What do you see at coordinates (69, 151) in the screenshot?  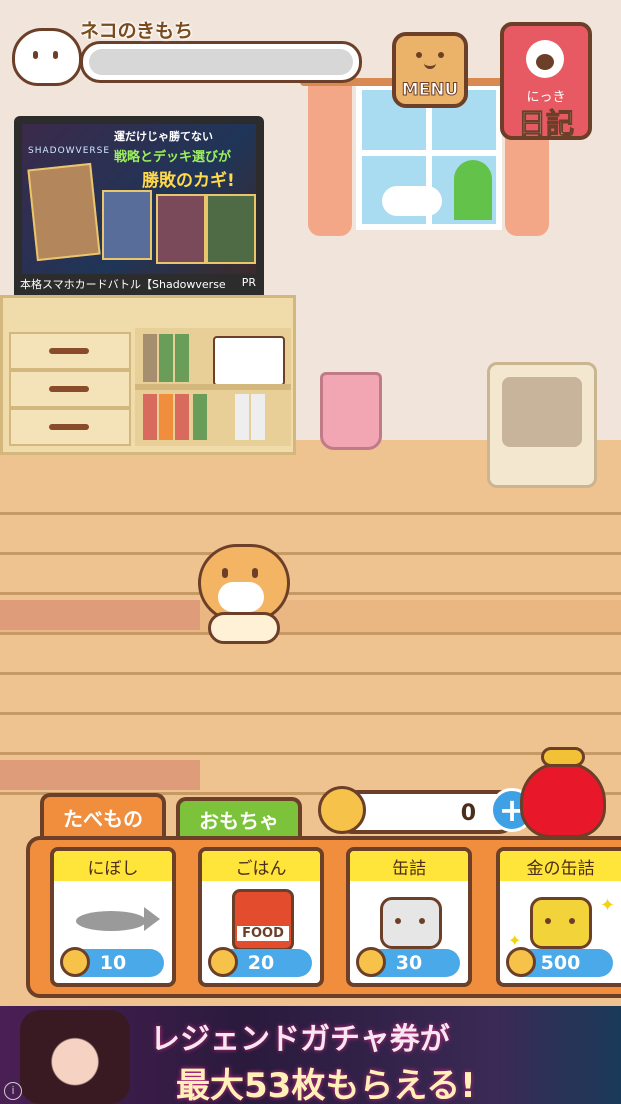 I see `tv-ad-logo: SHADOWVERSE` at bounding box center [69, 151].